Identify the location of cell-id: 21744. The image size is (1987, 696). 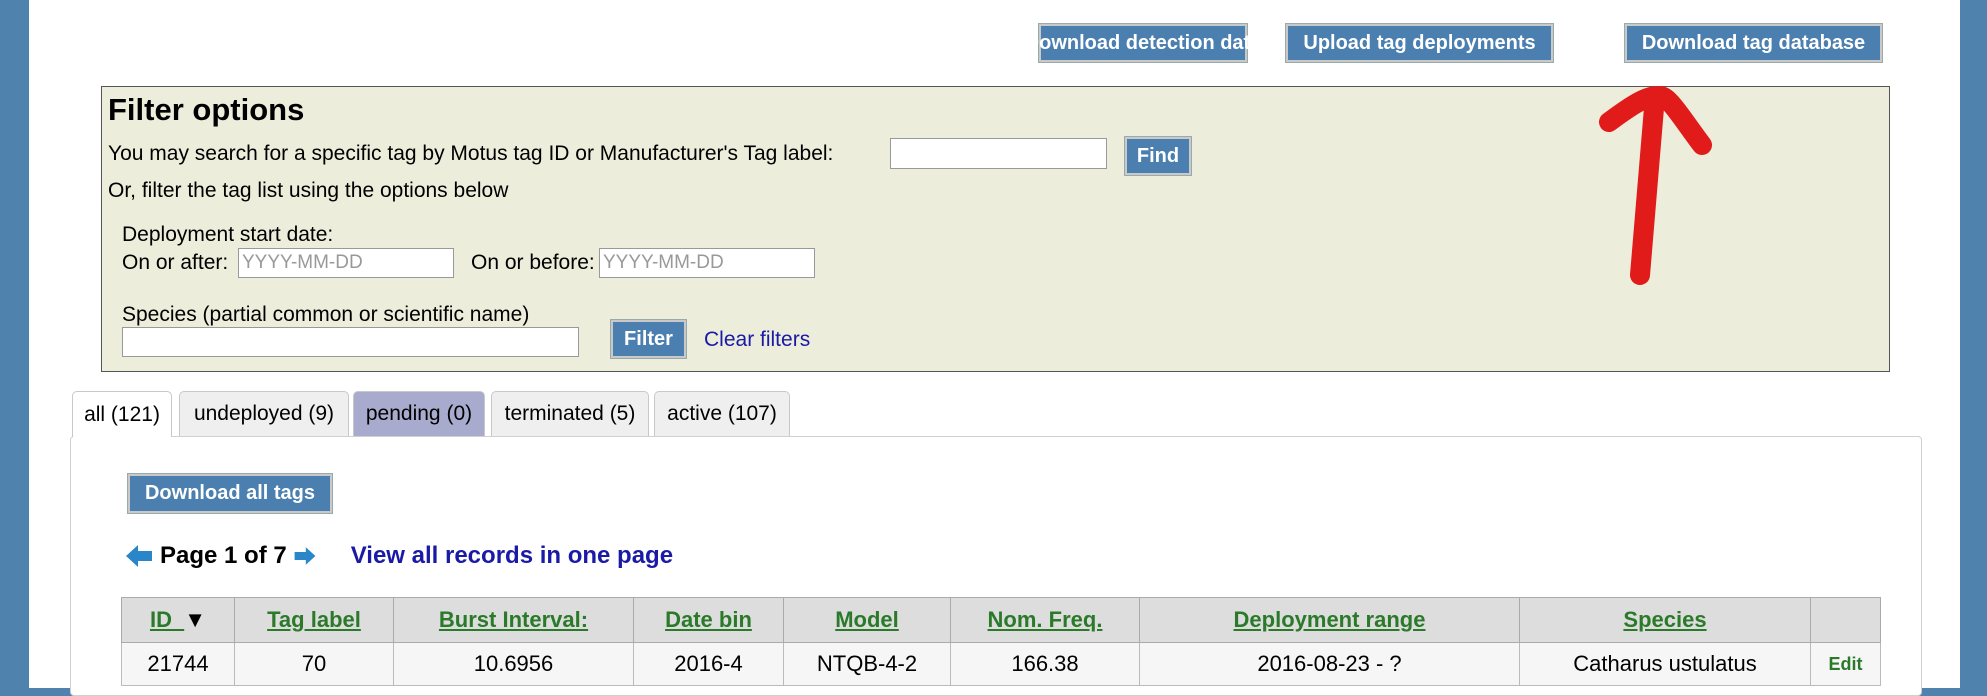
(178, 664).